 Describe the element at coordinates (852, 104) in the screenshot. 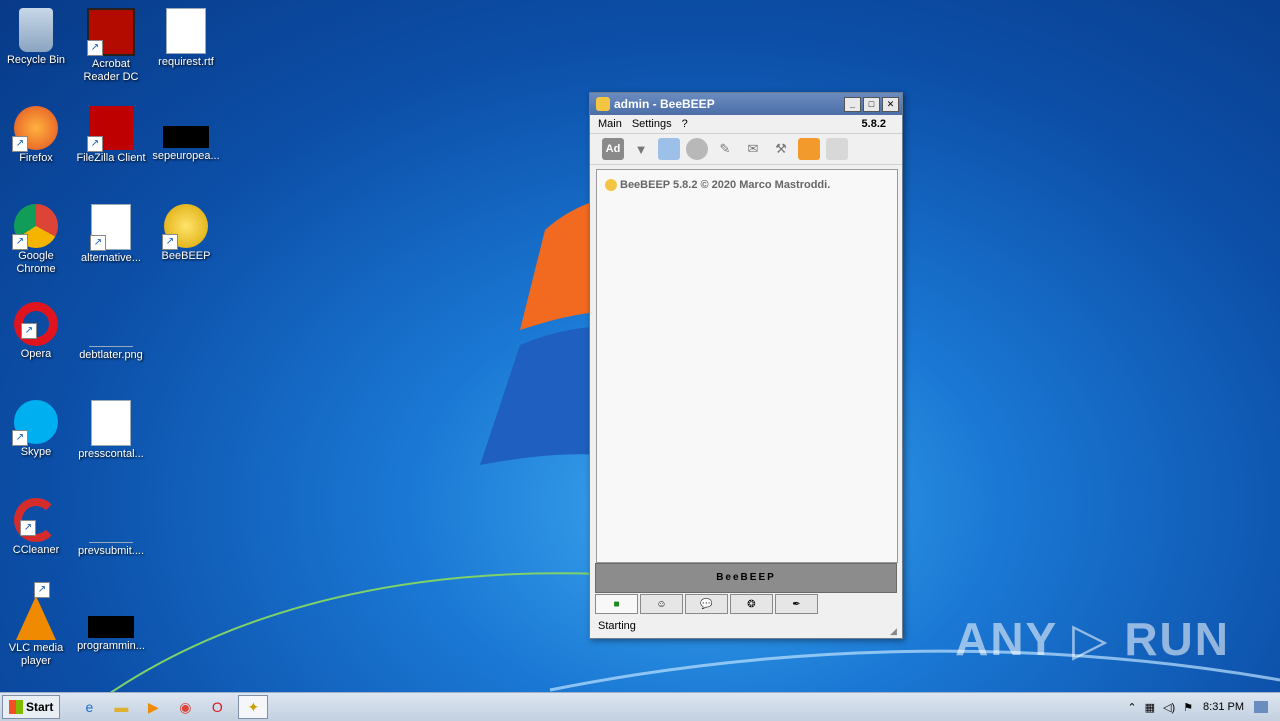

I see `minimize-button: _` at that location.